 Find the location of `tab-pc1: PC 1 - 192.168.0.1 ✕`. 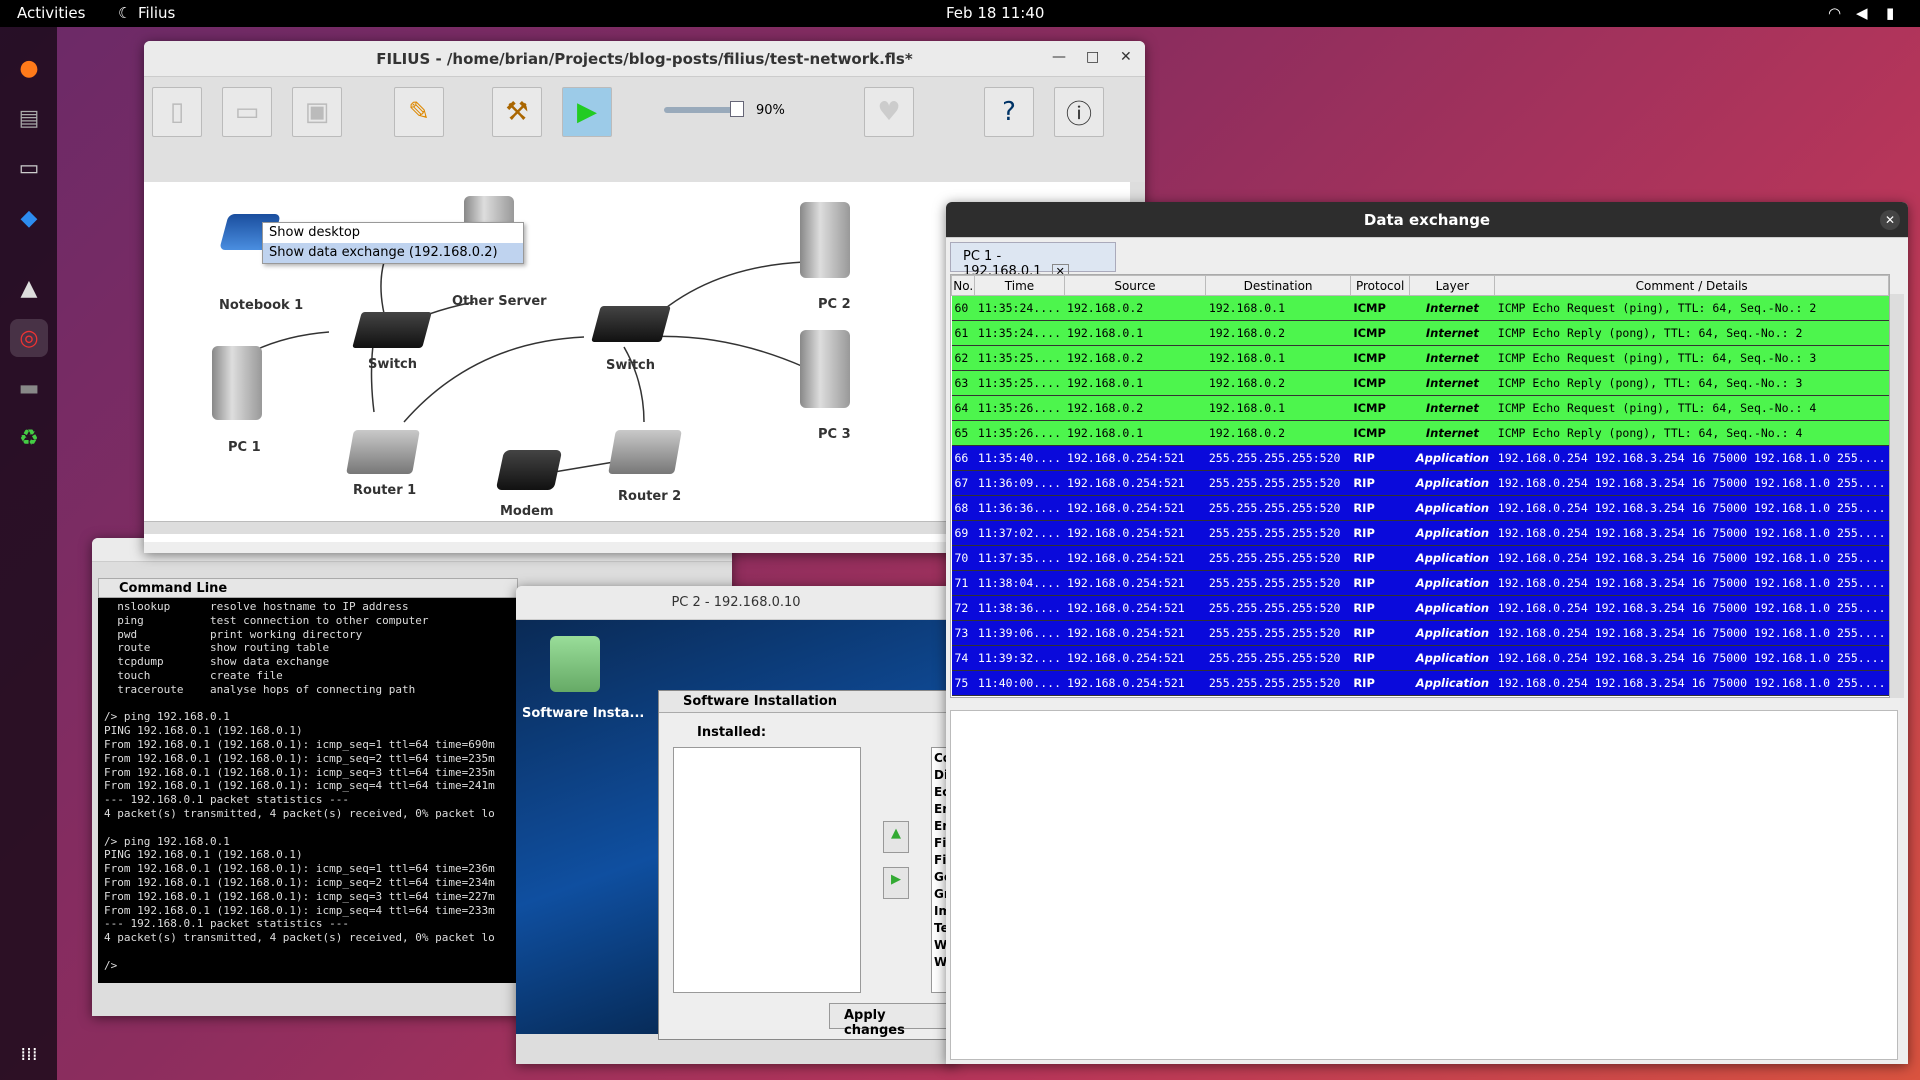

tab-pc1: PC 1 - 192.168.0.1 ✕ is located at coordinates (1033, 260).